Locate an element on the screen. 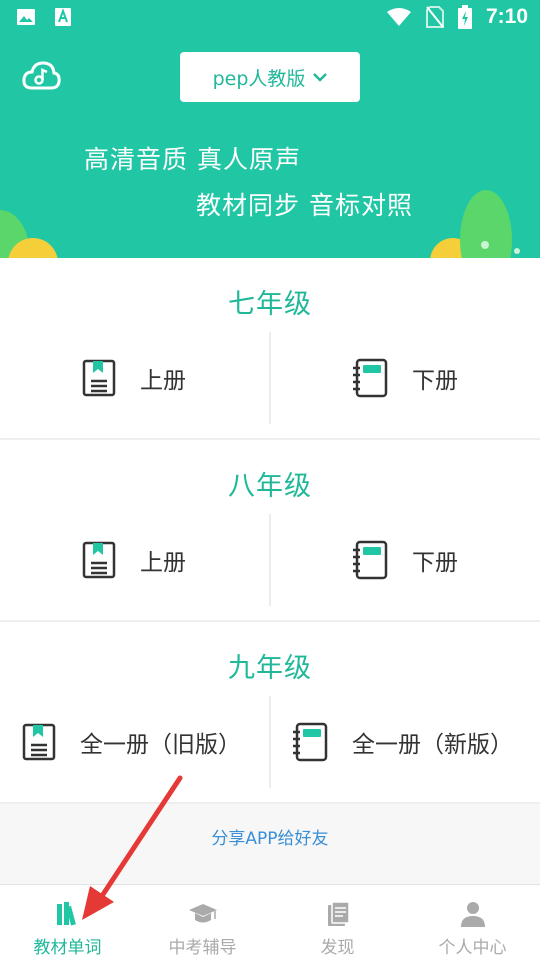 The height and width of the screenshot is (960, 540). nav-label: 中考辅导 is located at coordinates (202, 948).